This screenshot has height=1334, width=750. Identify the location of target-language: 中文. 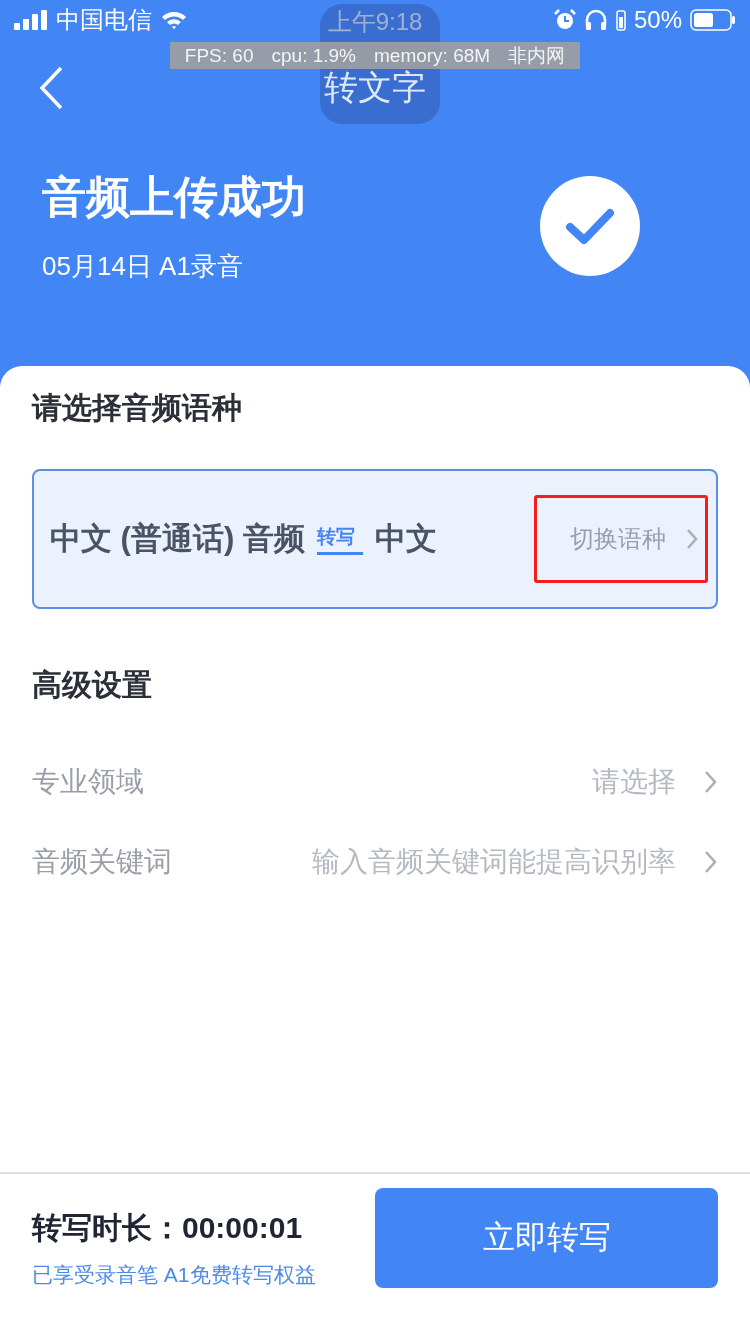
(405, 539).